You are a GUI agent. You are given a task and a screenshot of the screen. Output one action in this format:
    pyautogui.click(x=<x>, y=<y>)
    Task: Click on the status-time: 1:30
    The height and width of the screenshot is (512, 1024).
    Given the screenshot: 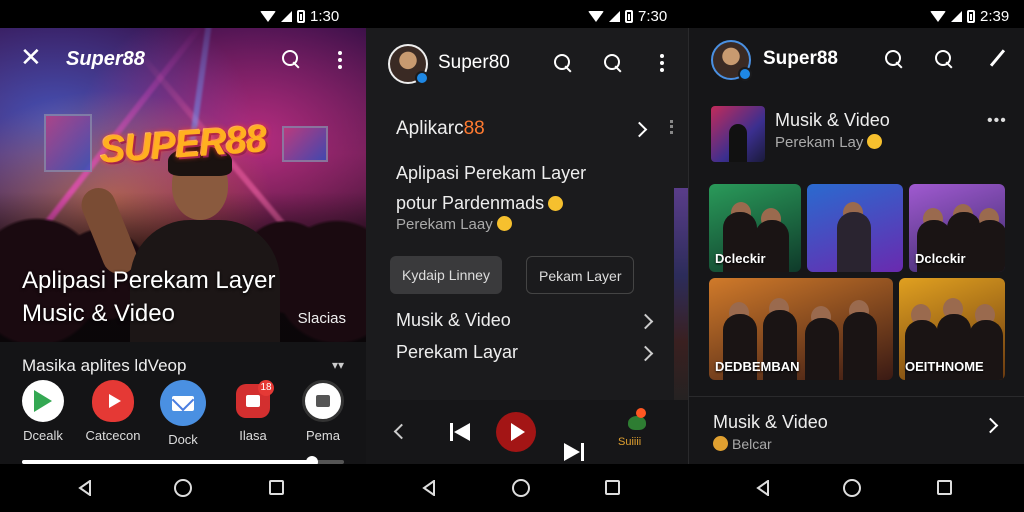 What is the action you would take?
    pyautogui.click(x=325, y=16)
    